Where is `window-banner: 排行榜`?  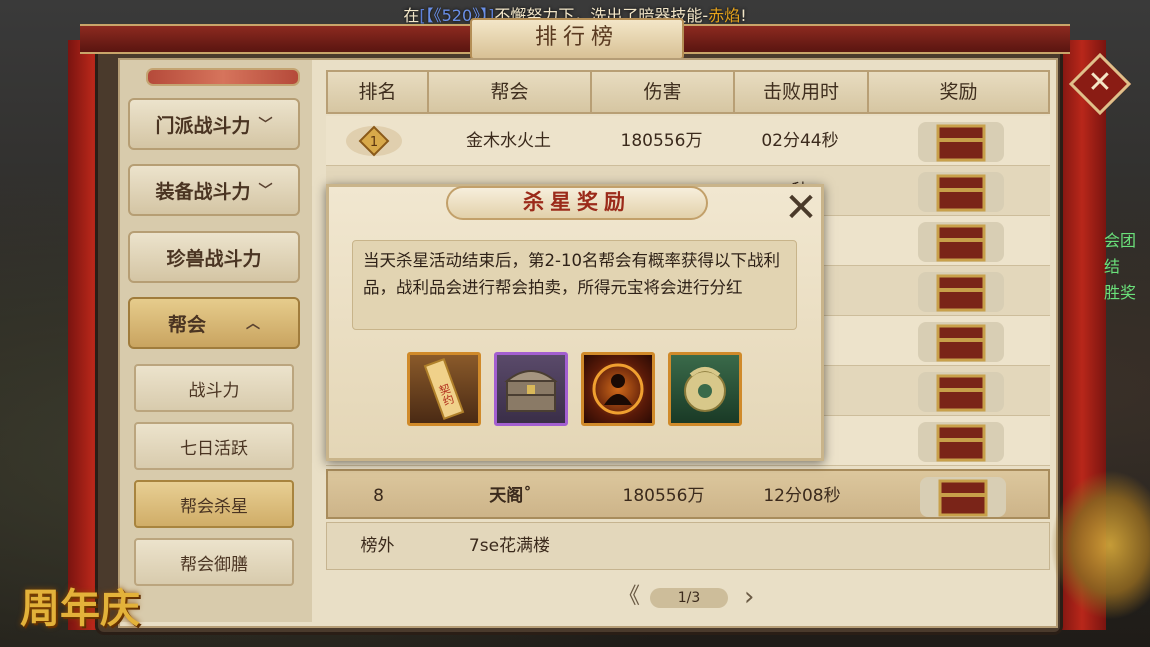
window-banner: 排行榜 is located at coordinates (575, 38).